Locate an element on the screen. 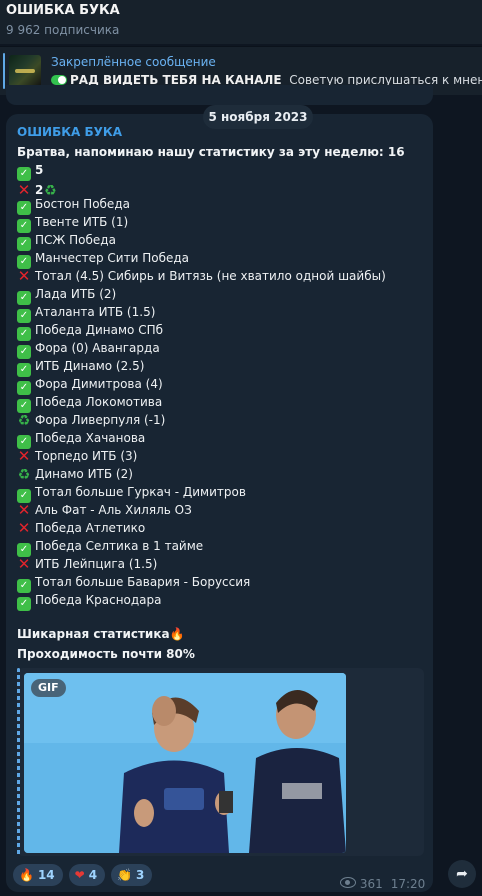  bet-result-item: ✓ Твенте ИТБ (1) is located at coordinates (201, 223).